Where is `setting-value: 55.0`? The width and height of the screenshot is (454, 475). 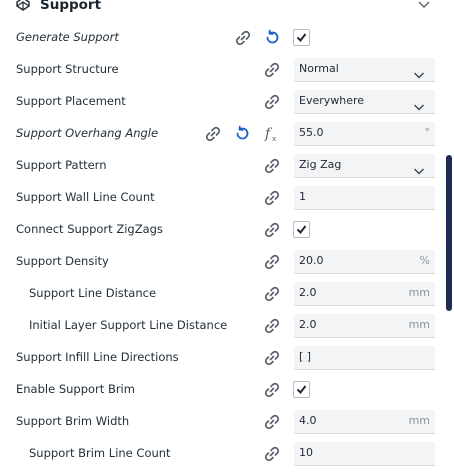
setting-value: 55.0 is located at coordinates (311, 132).